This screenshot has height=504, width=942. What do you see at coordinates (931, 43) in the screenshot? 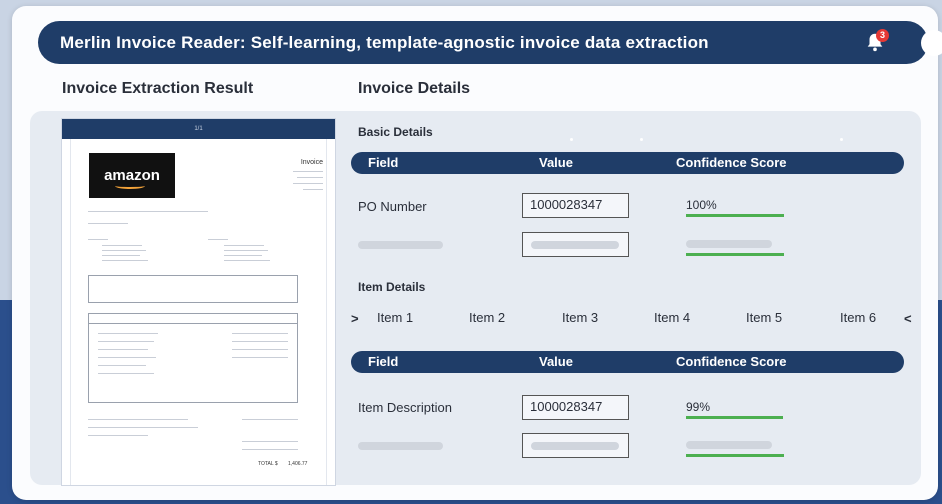
I see `avatar` at bounding box center [931, 43].